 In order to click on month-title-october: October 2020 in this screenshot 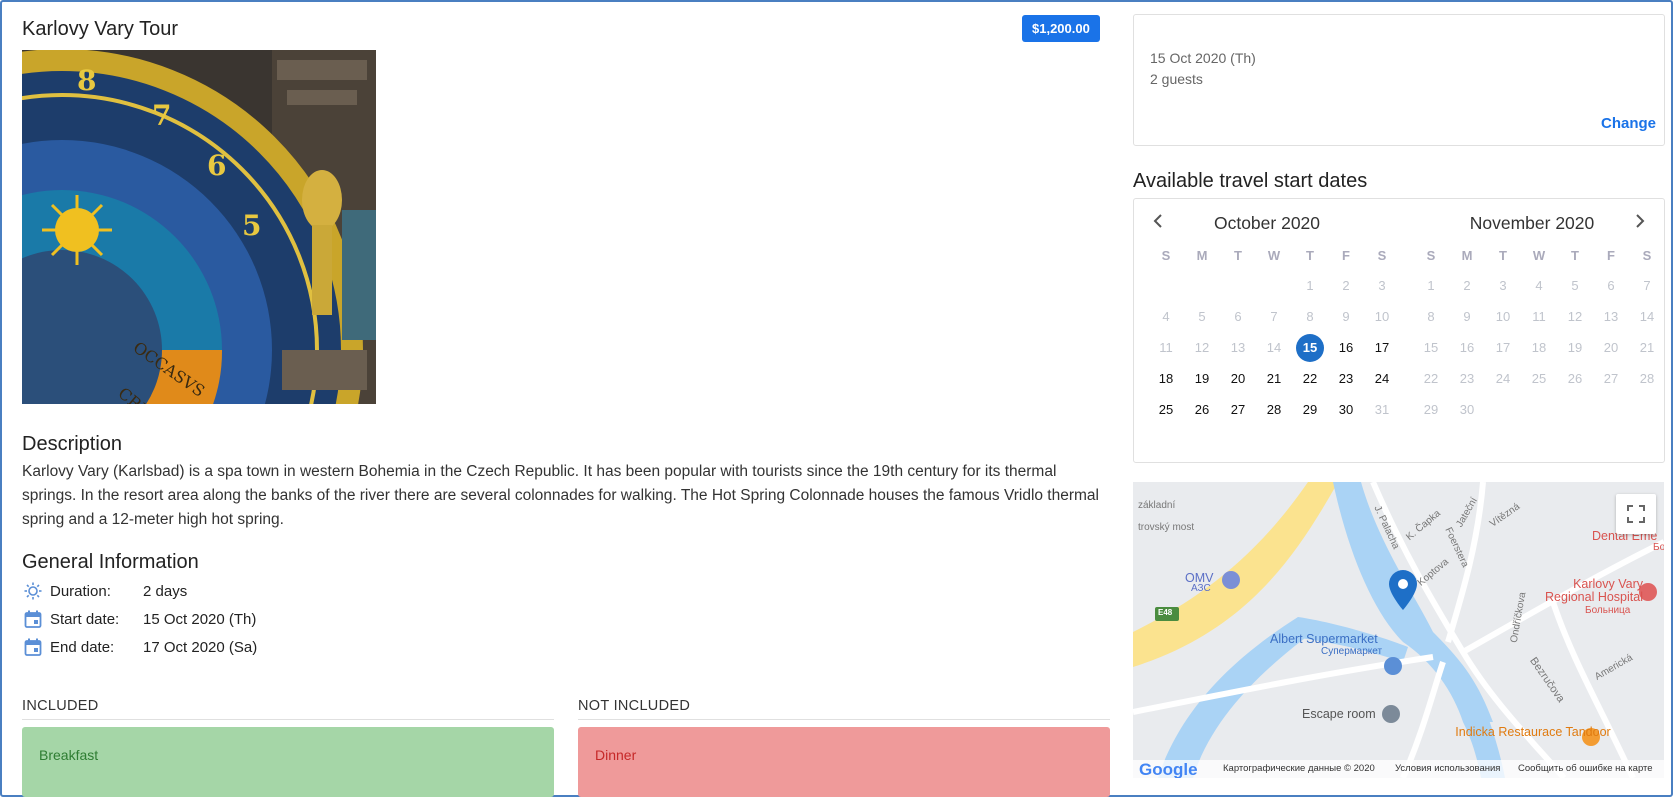, I will do `click(1267, 223)`.